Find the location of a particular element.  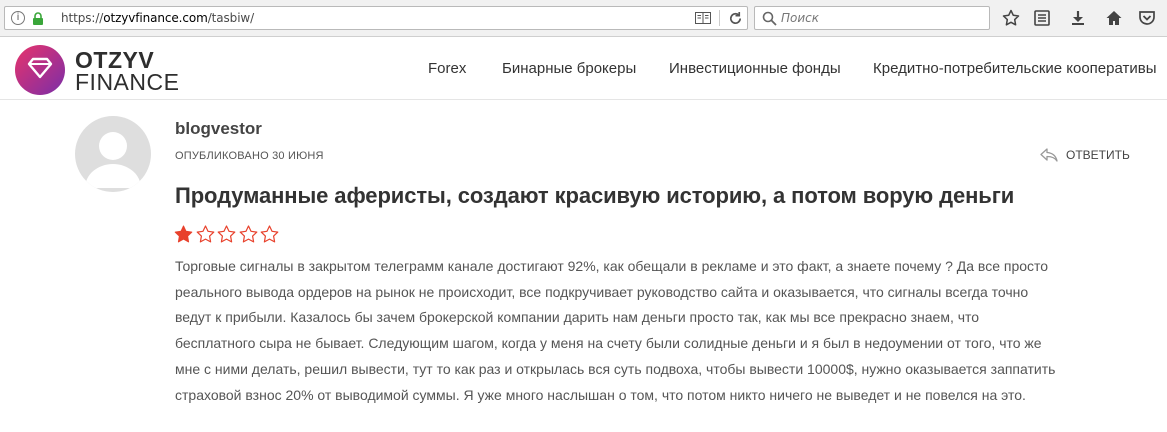

reply-label: ОТВЕТИТЬ is located at coordinates (1098, 155).